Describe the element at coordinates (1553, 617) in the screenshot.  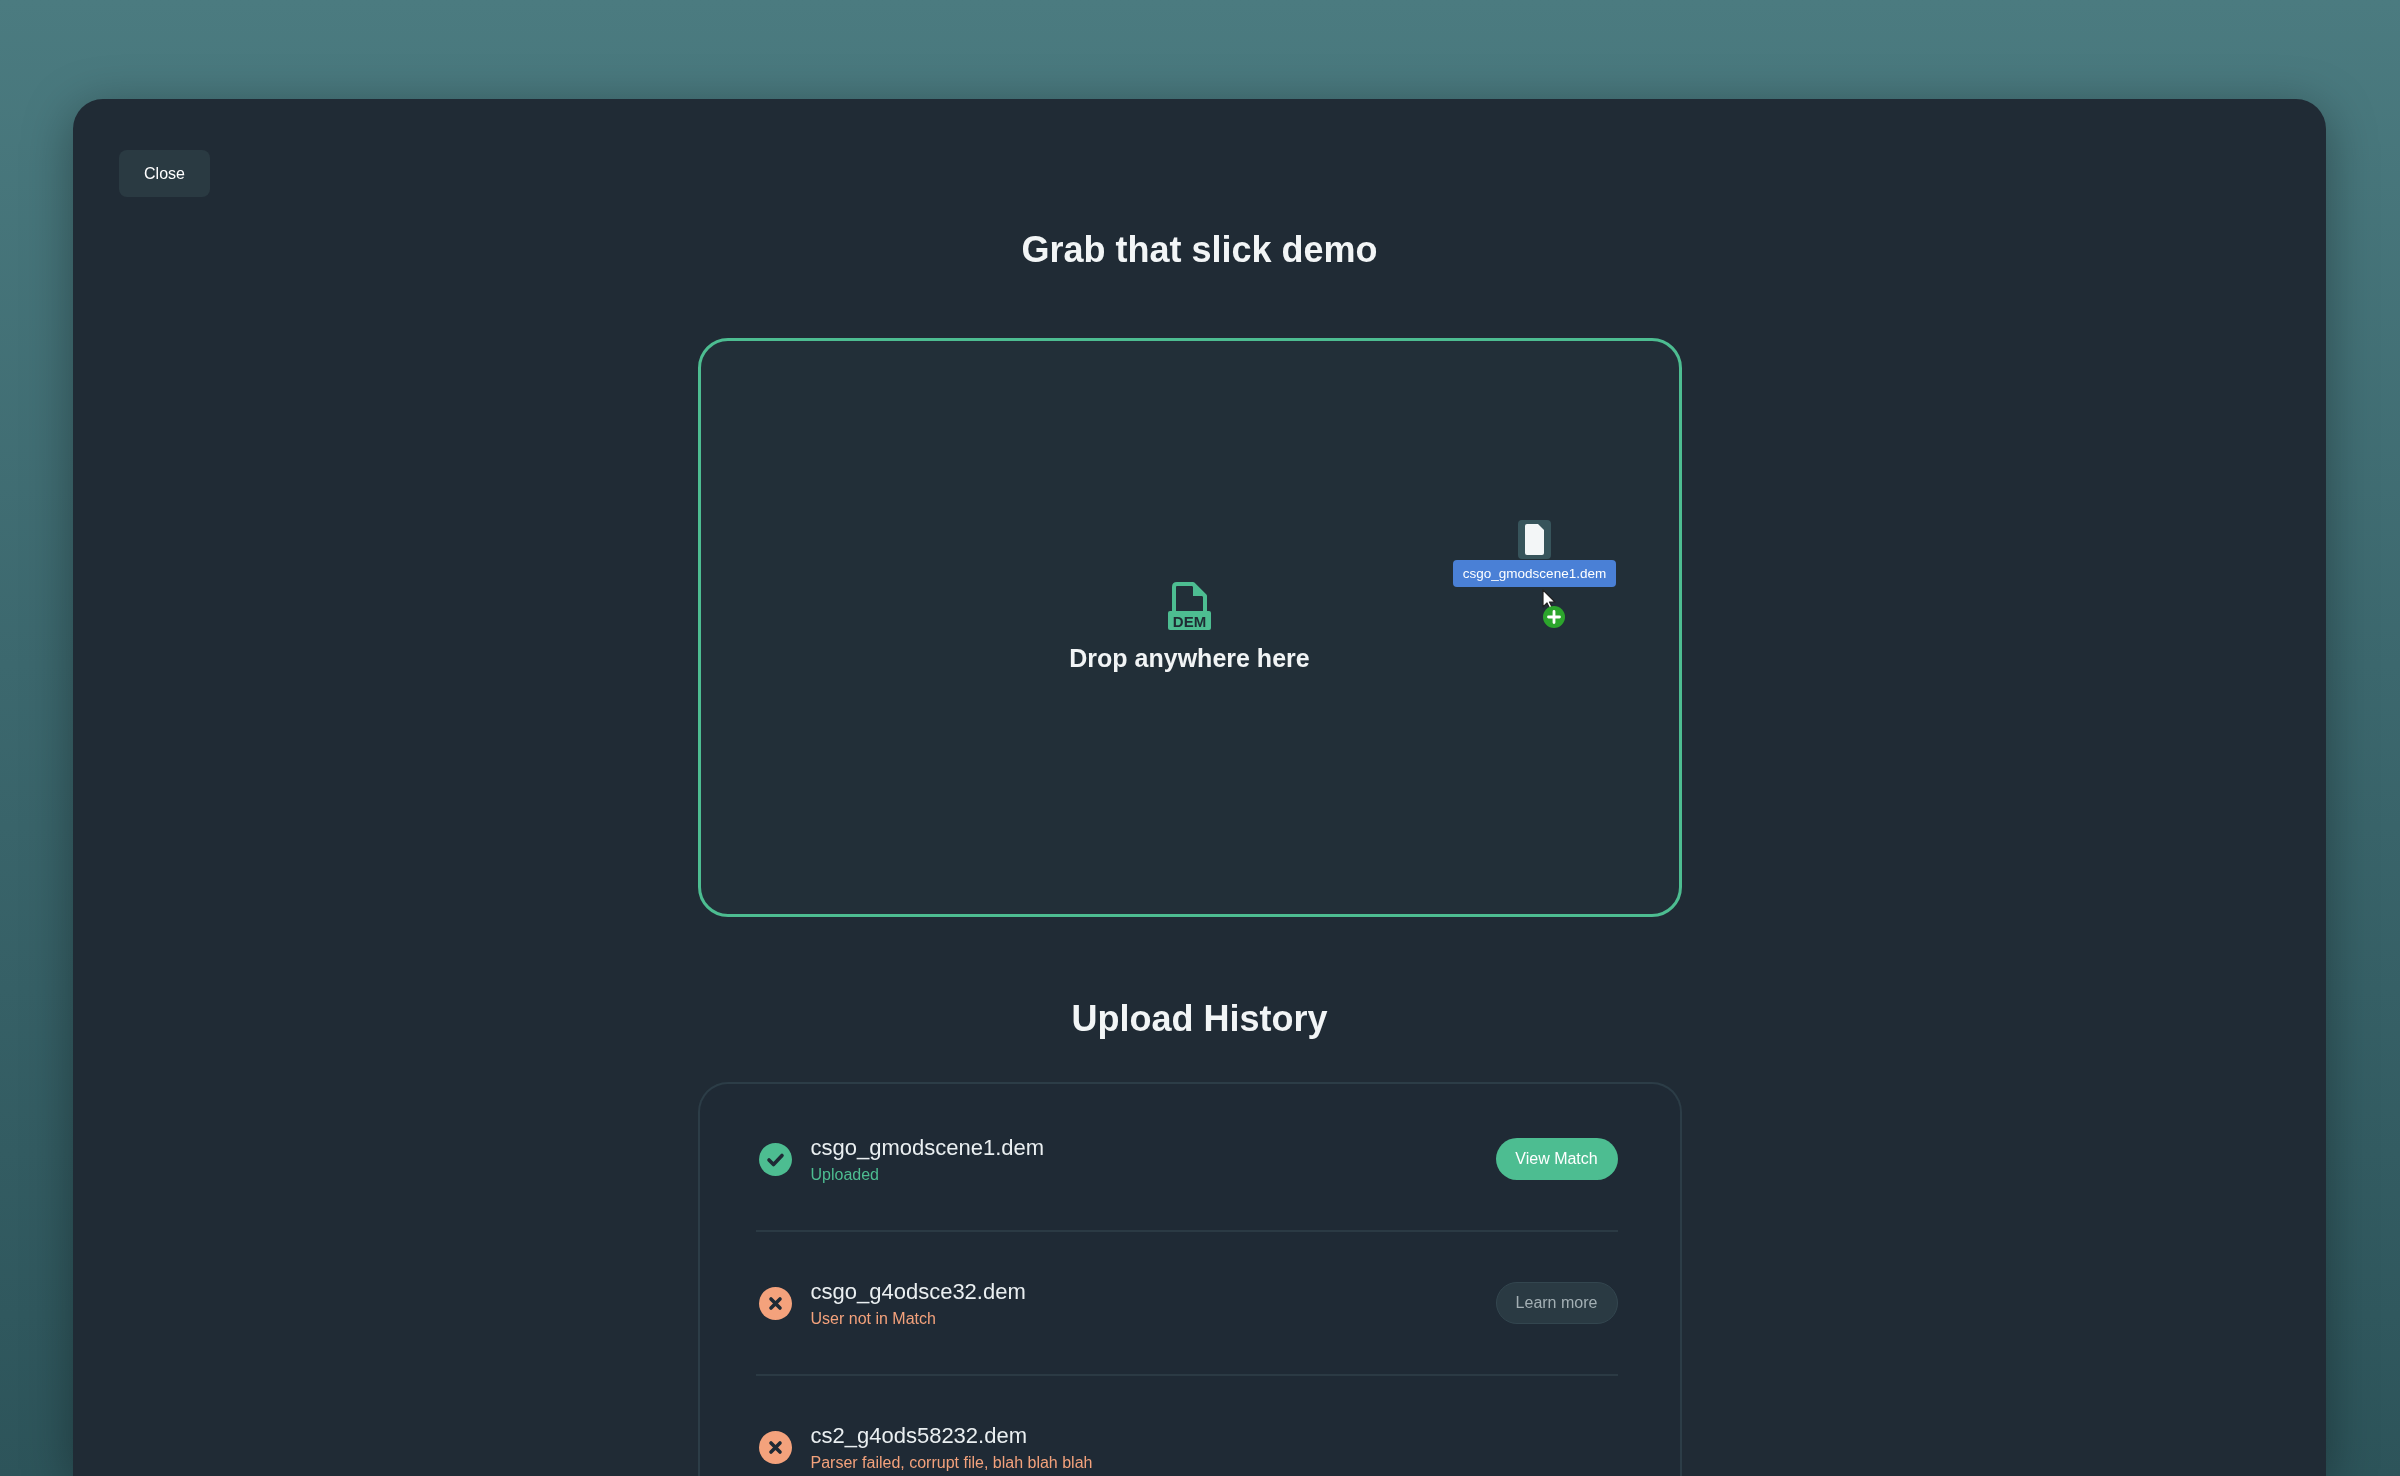
I see `plus-icon` at that location.